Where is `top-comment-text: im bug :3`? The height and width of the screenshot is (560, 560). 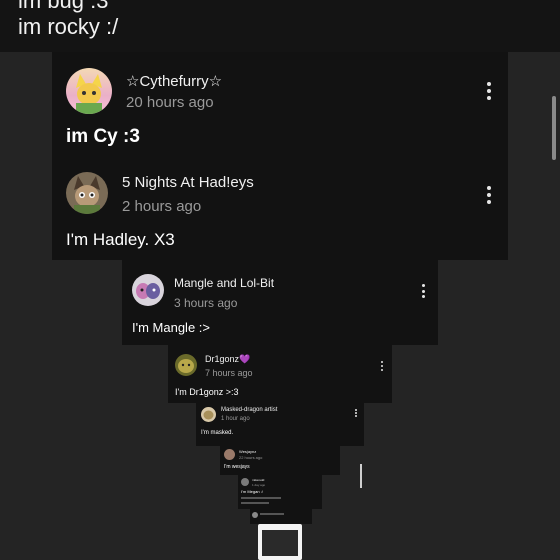 top-comment-text: im bug :3 is located at coordinates (63, 6).